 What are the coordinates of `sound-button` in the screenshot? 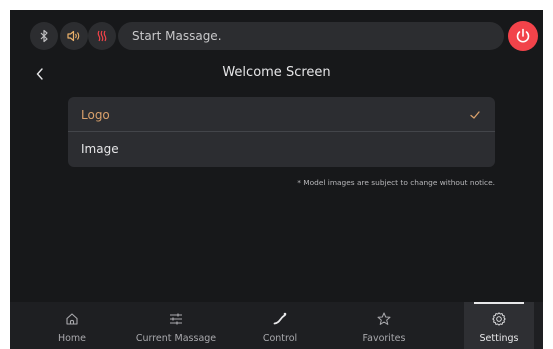 It's located at (74, 36).